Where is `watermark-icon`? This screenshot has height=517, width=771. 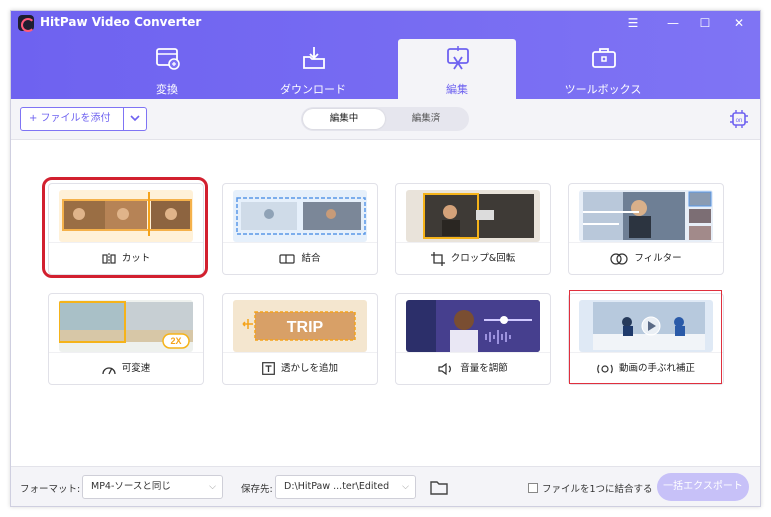
watermark-icon is located at coordinates (268, 368).